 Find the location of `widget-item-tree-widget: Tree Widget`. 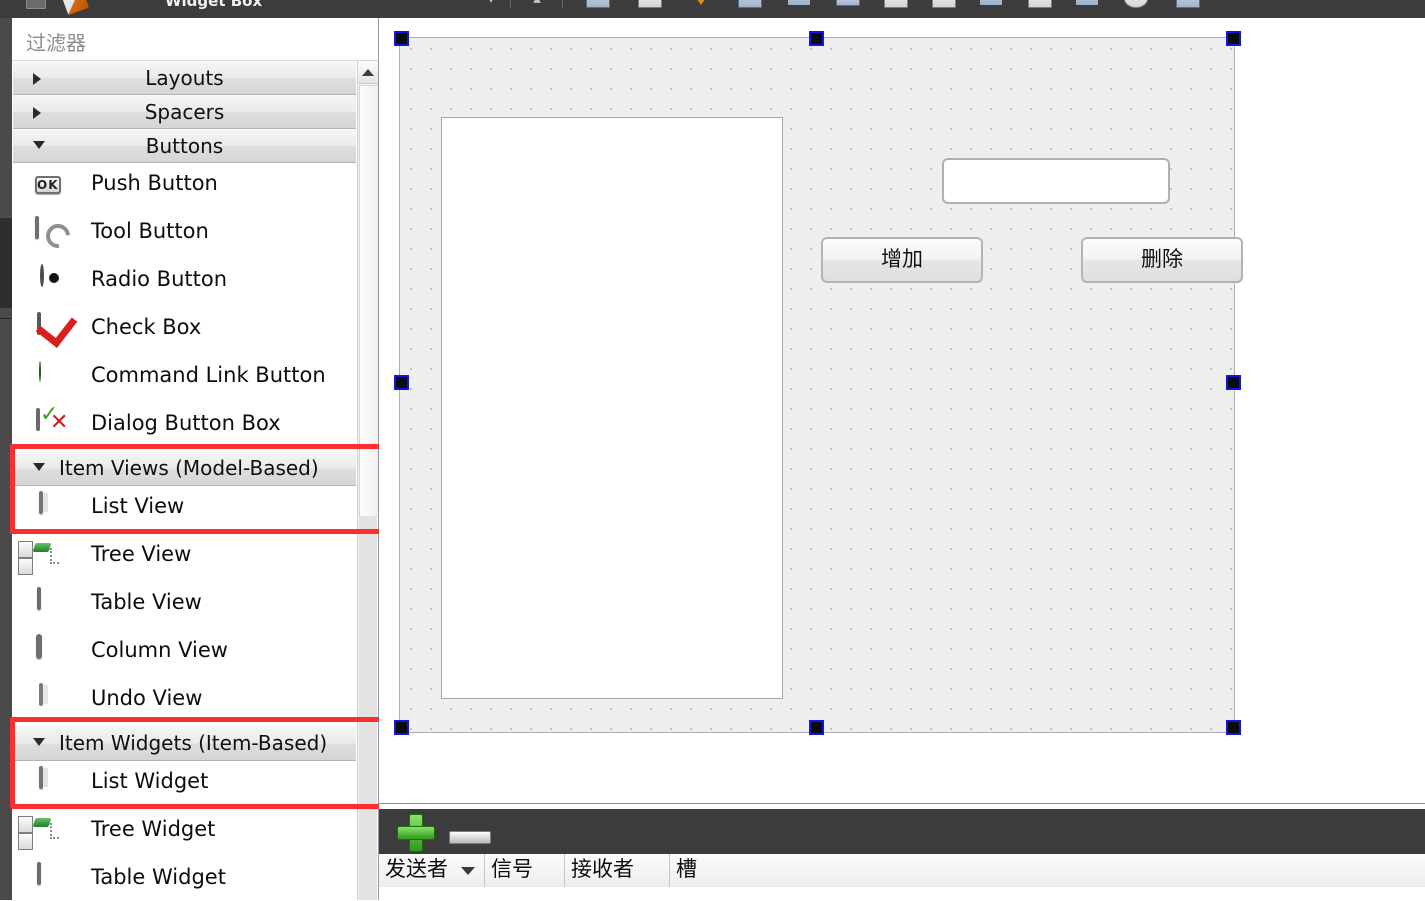

widget-item-tree-widget: Tree Widget is located at coordinates (184, 833).